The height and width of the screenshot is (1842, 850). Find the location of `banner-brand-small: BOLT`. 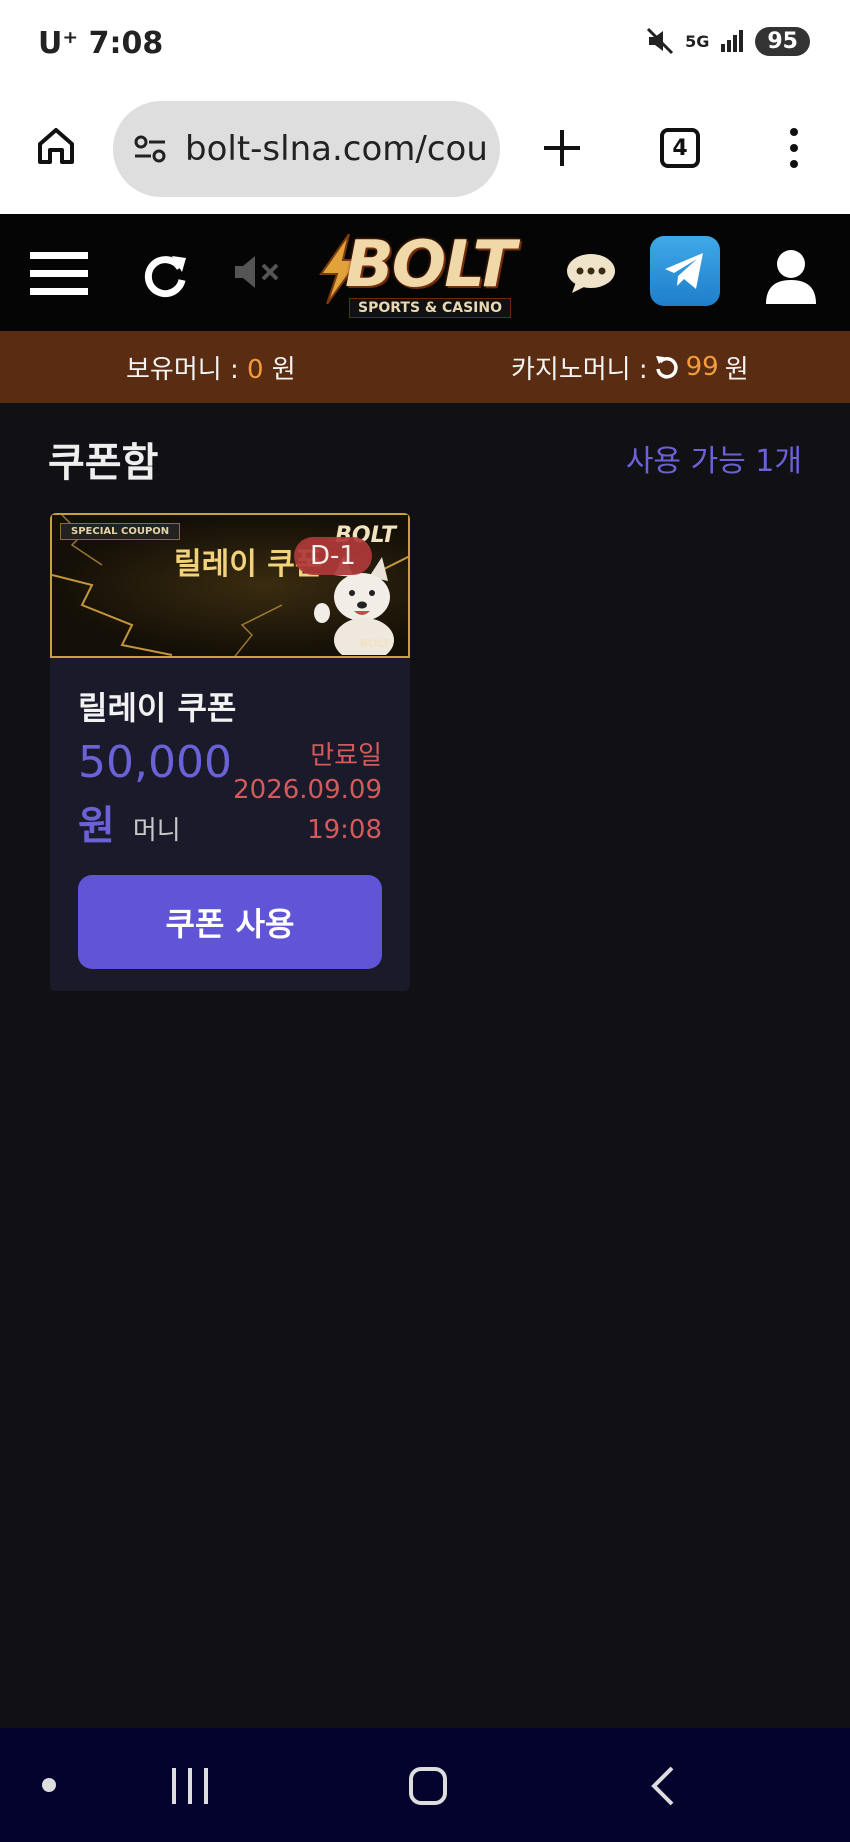

banner-brand-small: BOLT is located at coordinates (374, 643).